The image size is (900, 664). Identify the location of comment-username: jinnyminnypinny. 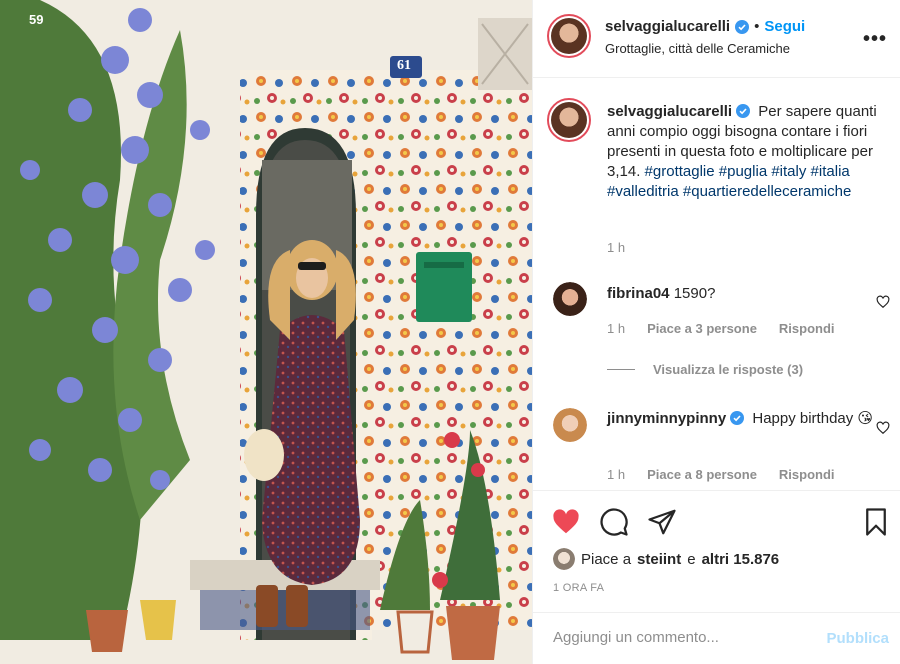
(666, 418).